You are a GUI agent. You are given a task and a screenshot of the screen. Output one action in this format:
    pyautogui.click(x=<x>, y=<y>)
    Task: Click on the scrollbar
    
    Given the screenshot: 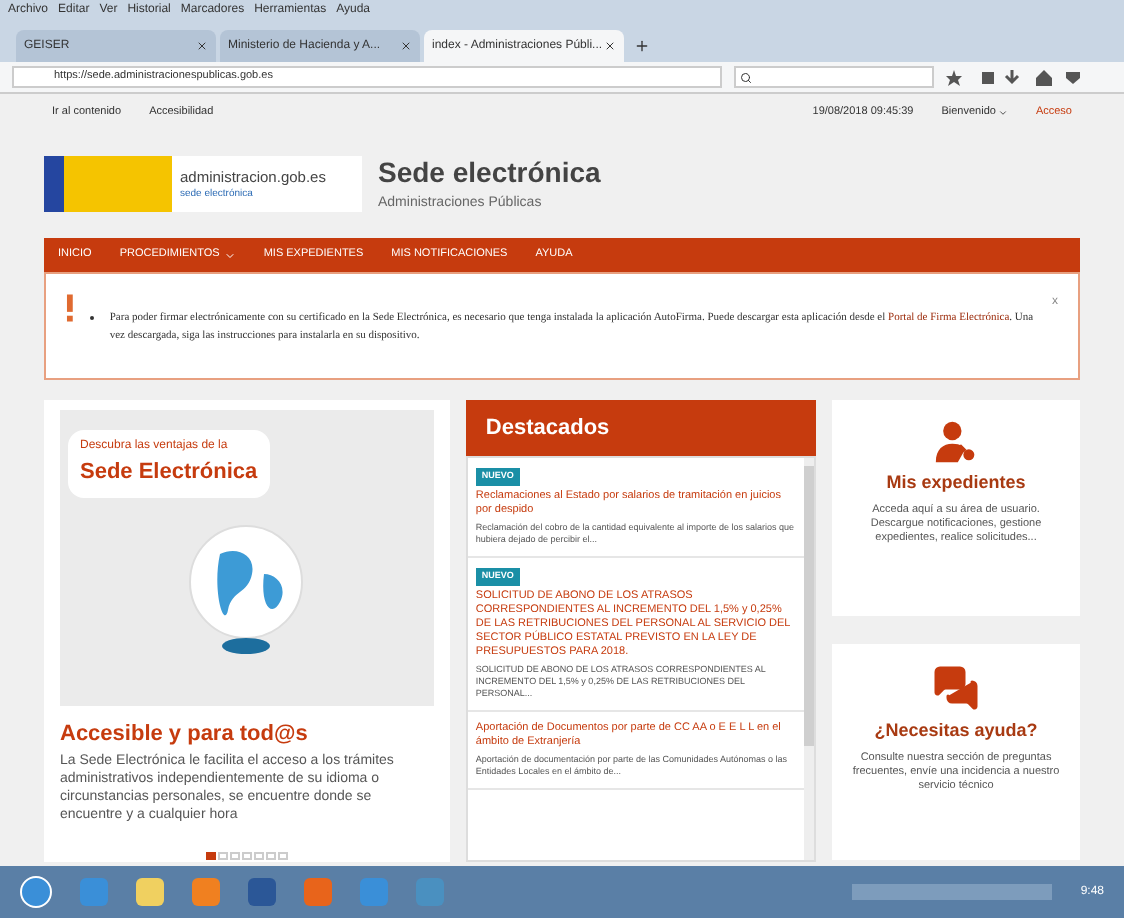 What is the action you would take?
    pyautogui.click(x=809, y=659)
    